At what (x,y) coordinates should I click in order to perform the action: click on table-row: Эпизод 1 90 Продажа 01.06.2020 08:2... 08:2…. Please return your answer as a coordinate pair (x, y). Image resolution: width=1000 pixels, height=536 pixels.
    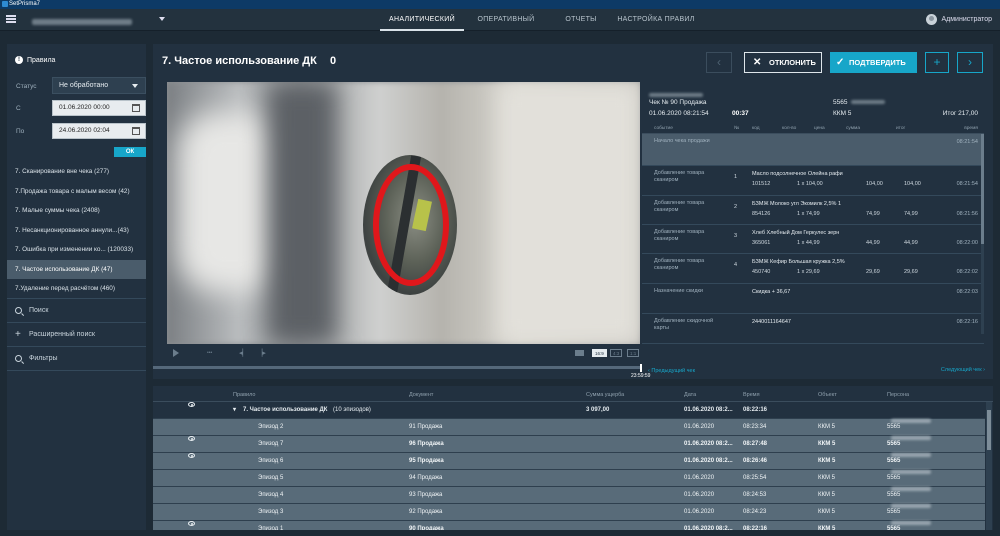
    Looking at the image, I should click on (569, 525).